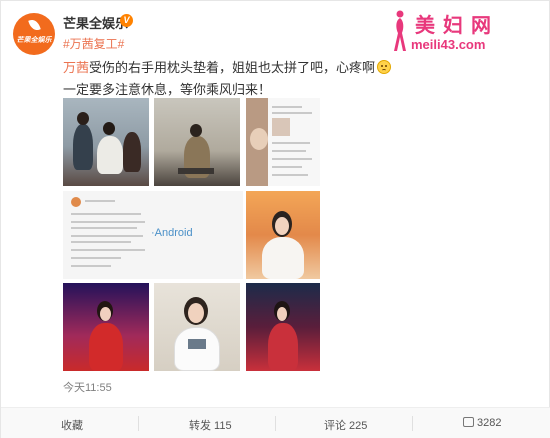 This screenshot has width=550, height=438. I want to click on like-button: 3282, so click(482, 423).